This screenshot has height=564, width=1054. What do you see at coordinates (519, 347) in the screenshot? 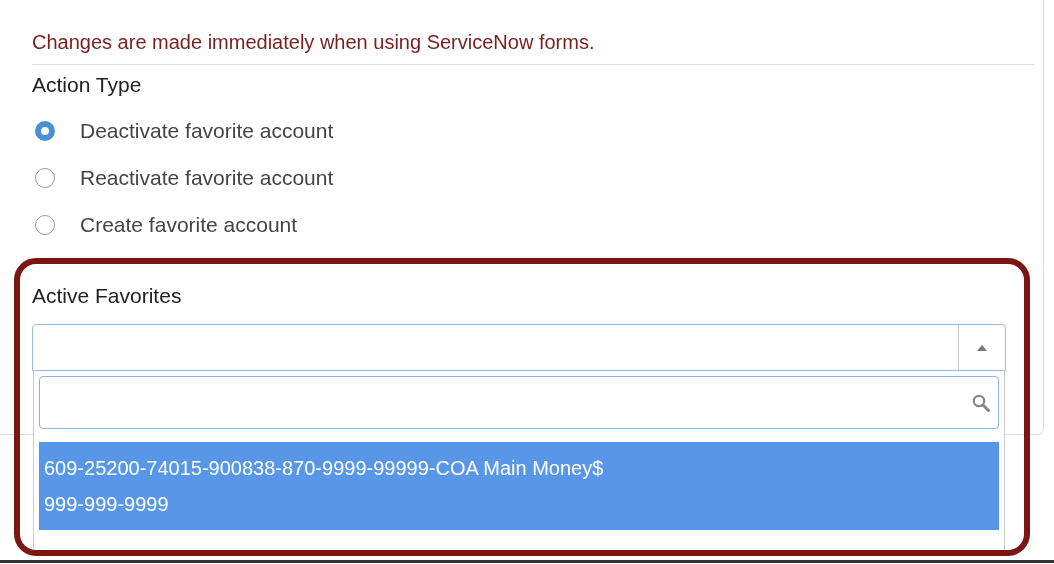
I see `select-field` at bounding box center [519, 347].